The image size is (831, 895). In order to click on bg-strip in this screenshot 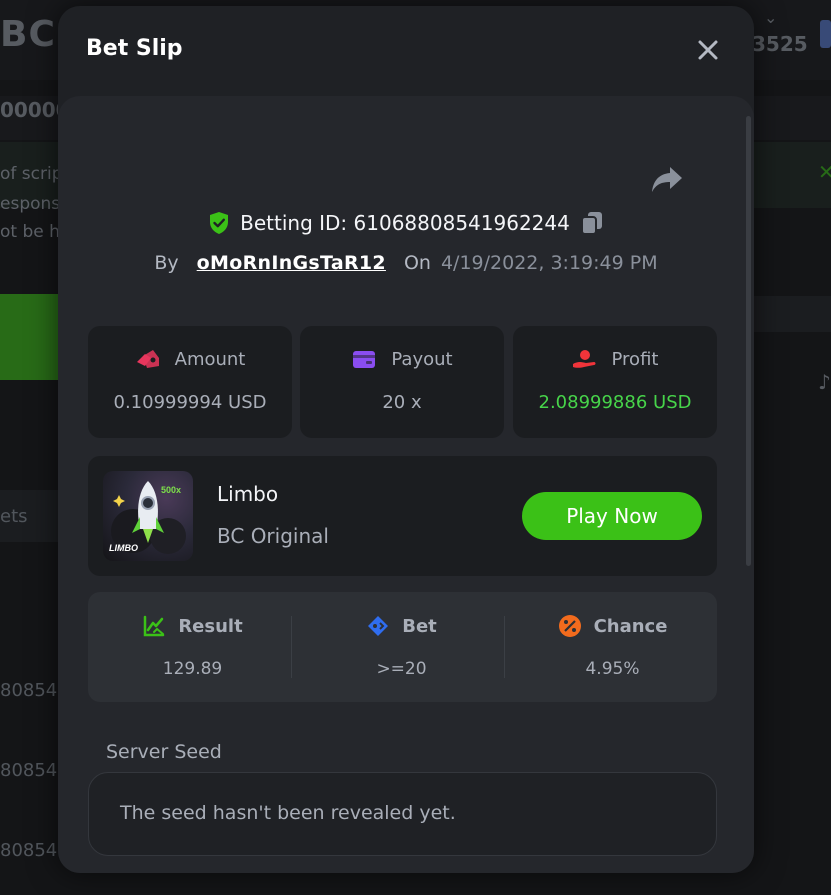, I will do `click(790, 314)`.